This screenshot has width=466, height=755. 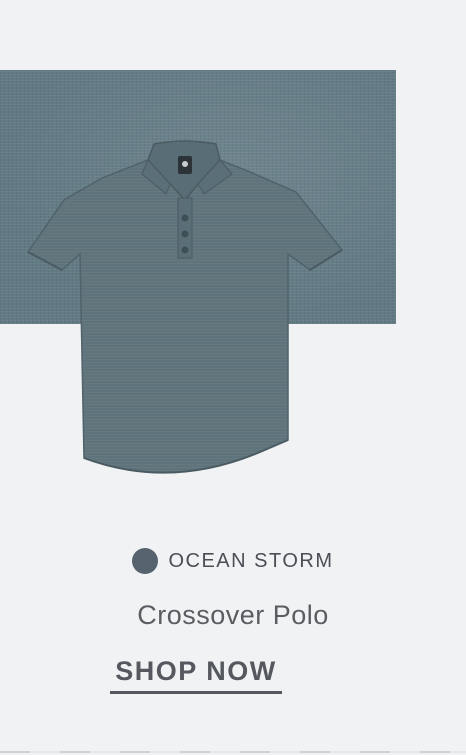 I want to click on collar-logo-icon, so click(x=185, y=165).